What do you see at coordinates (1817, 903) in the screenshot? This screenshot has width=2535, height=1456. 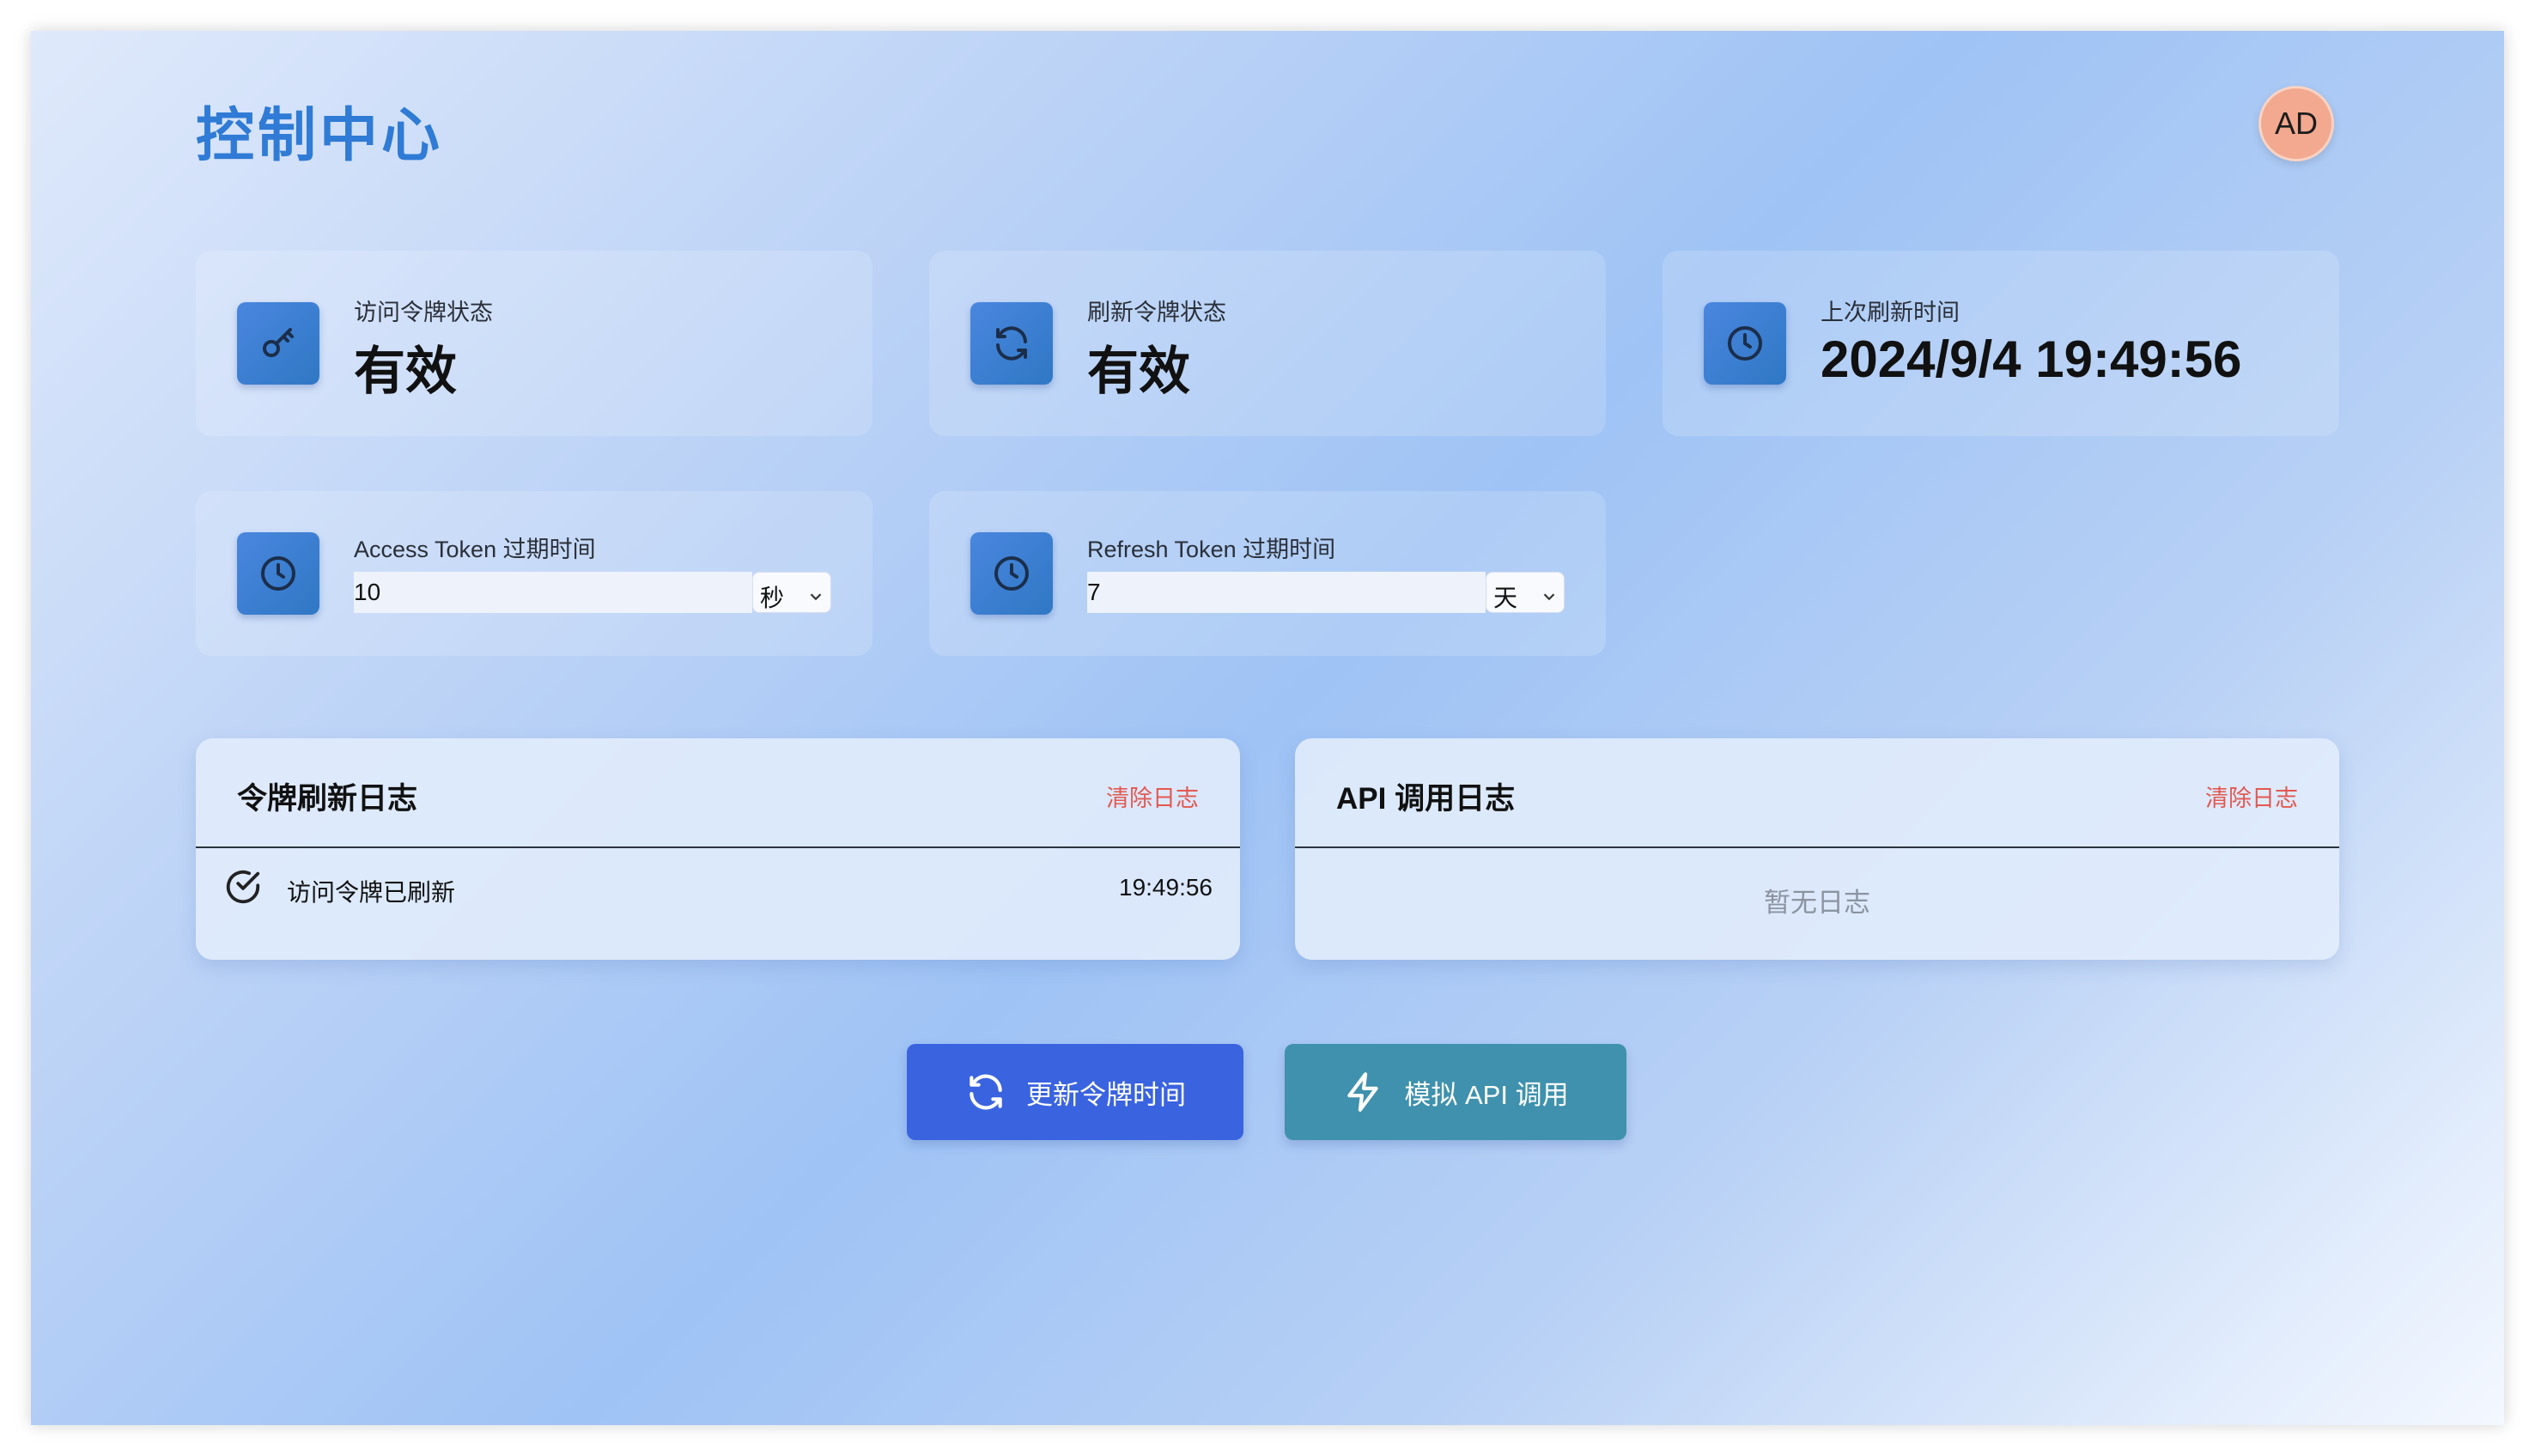 I see `empty-log-text: 暂无日志` at bounding box center [1817, 903].